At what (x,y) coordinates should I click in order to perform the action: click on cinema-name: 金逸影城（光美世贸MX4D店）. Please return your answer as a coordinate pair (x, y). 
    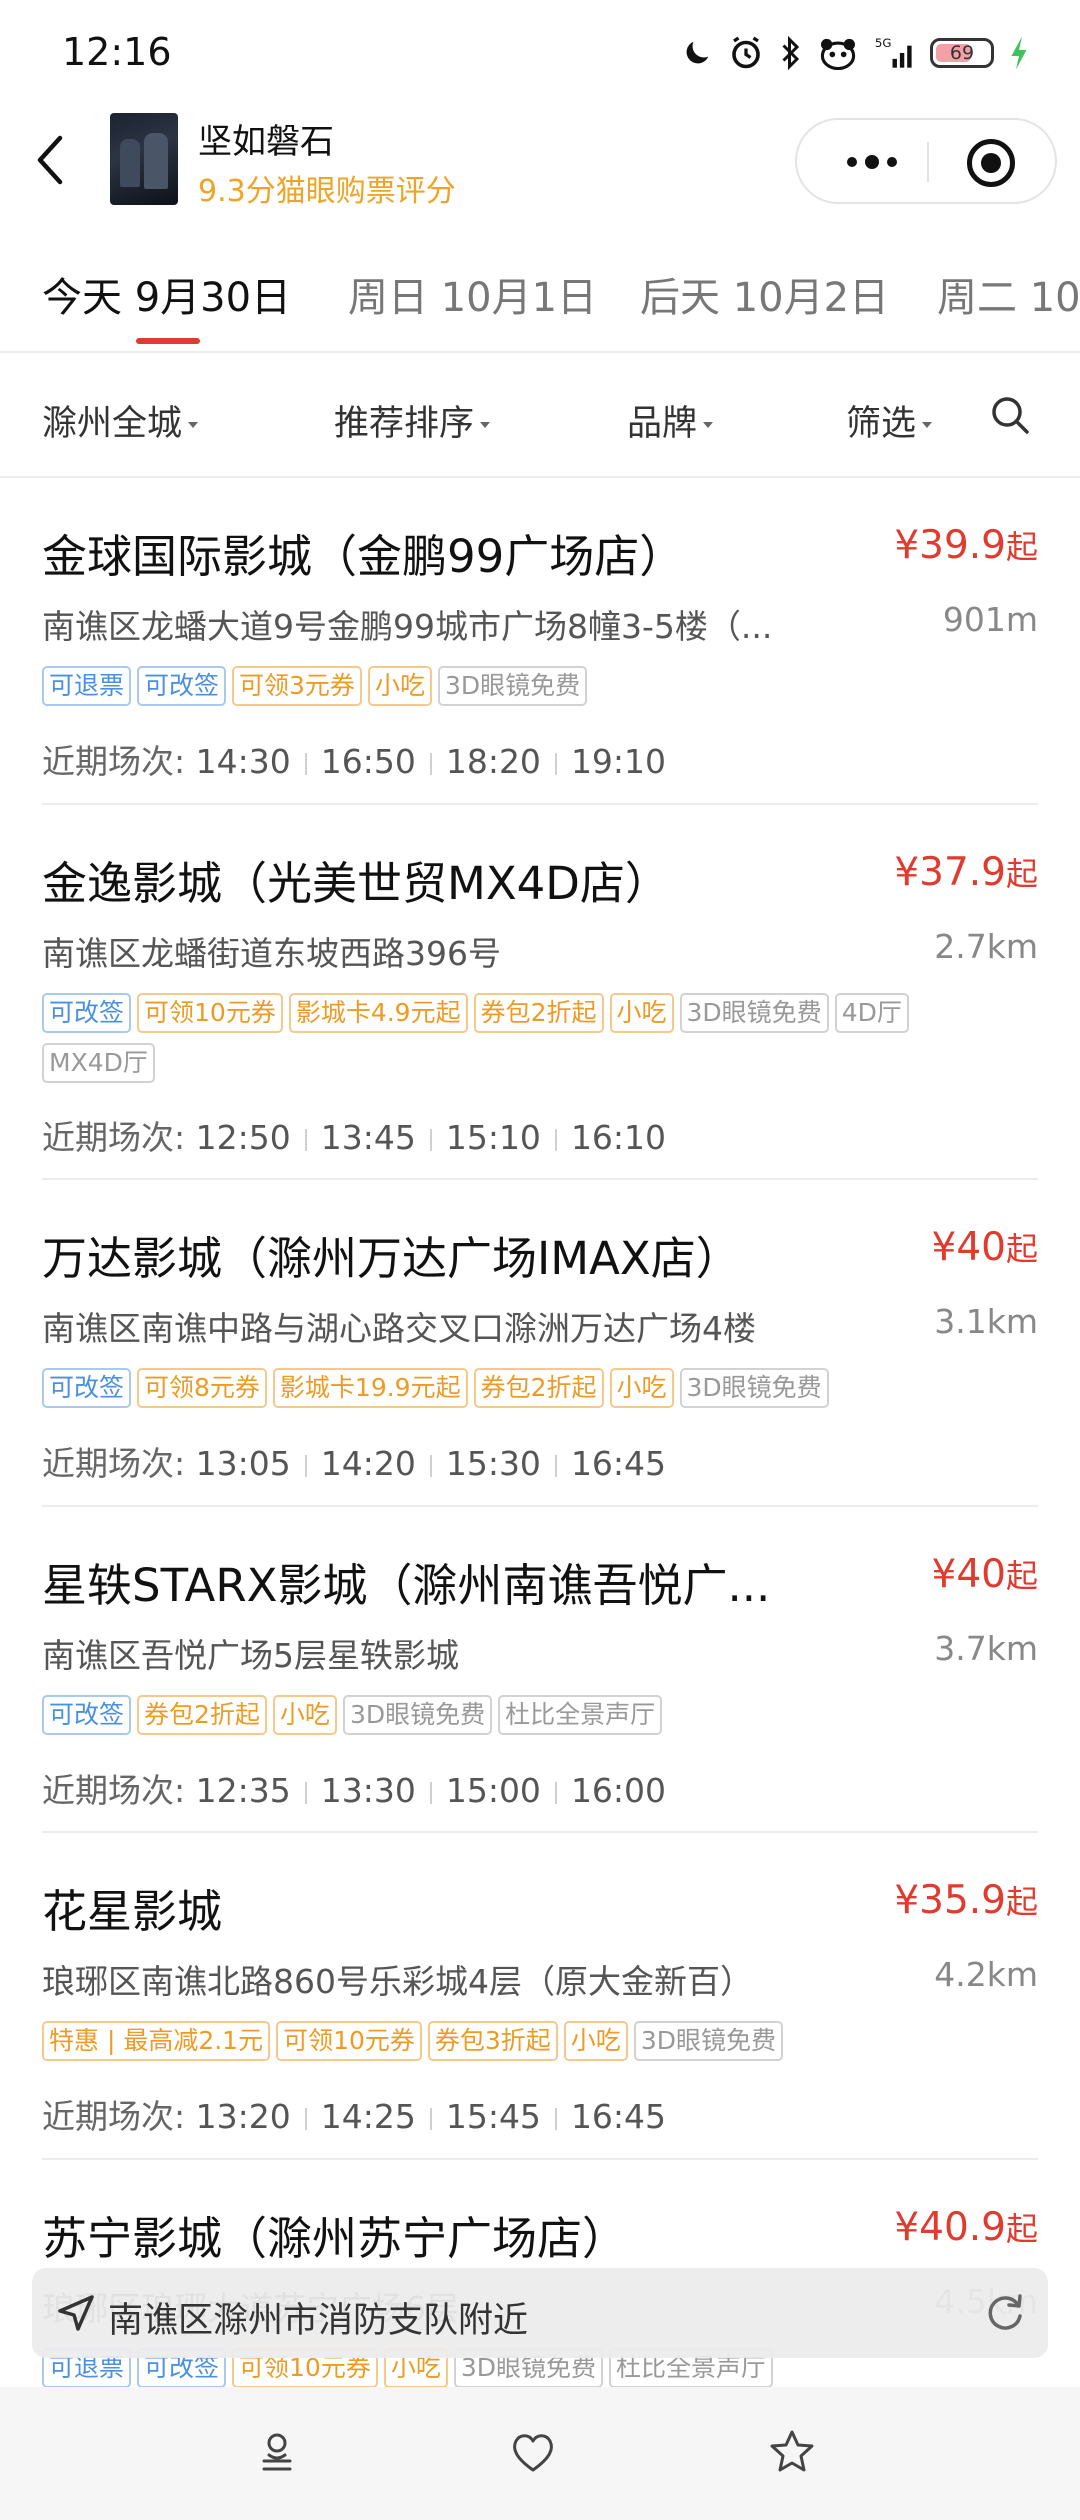
    Looking at the image, I should click on (356, 883).